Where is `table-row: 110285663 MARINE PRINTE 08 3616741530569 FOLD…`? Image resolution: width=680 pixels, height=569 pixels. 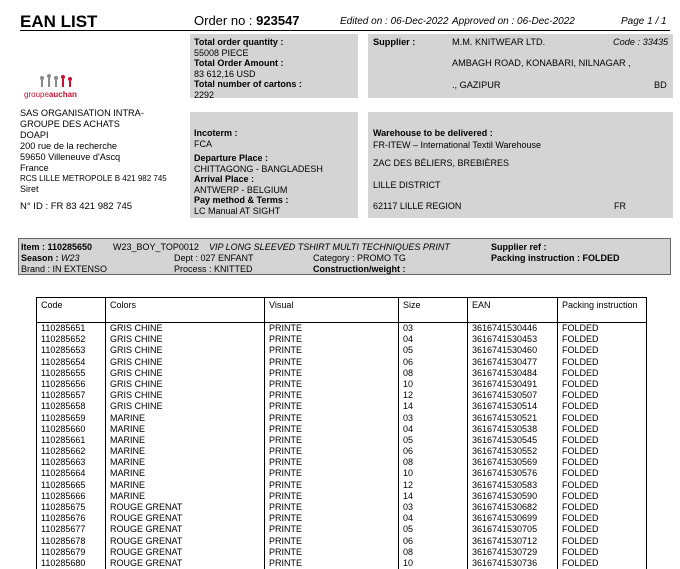 table-row: 110285663 MARINE PRINTE 08 3616741530569 FOLD… is located at coordinates (341, 463).